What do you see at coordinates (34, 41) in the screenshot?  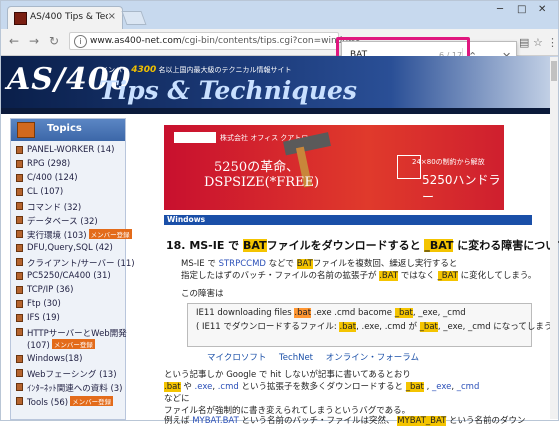 I see `forward-icon: →` at bounding box center [34, 41].